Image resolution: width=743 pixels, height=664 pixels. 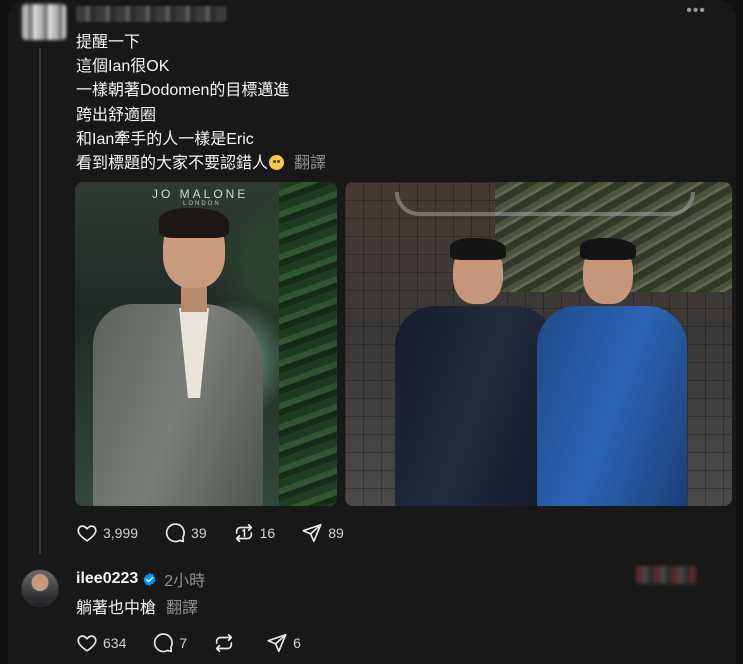 I want to click on comment-button: 39, so click(x=185, y=533).